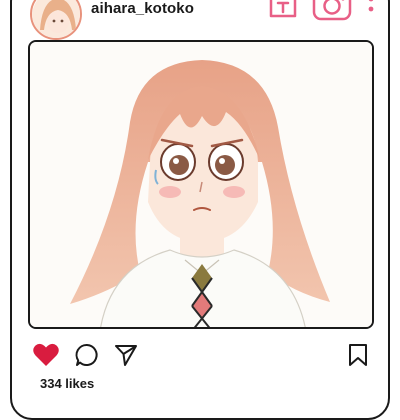  I want to click on avatar-image, so click(56, 19).